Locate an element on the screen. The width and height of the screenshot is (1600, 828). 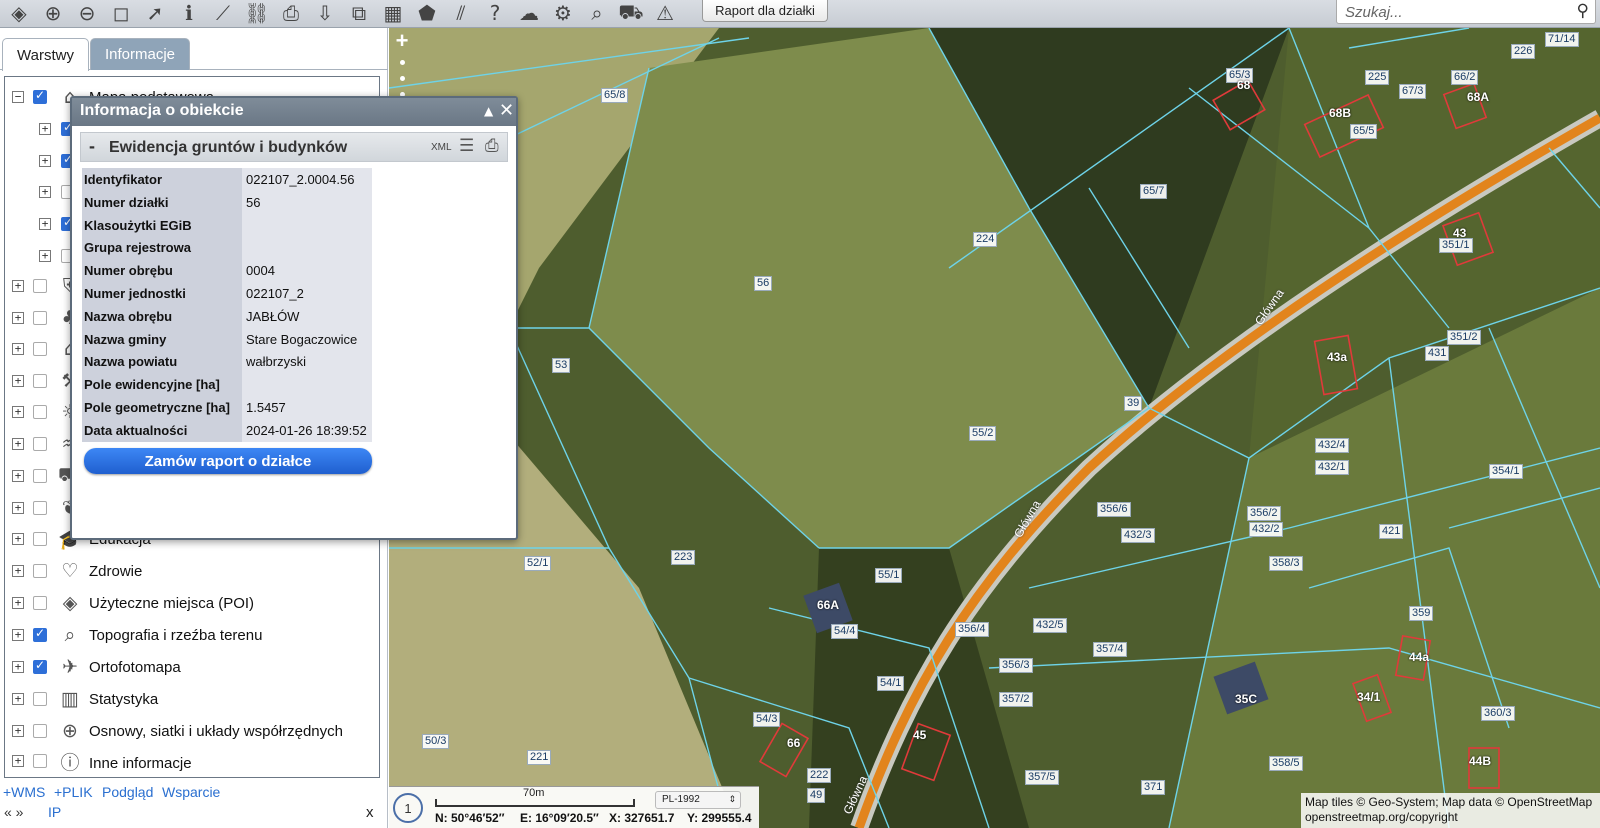
parcel-number-label: 55/1 is located at coordinates (889, 575).